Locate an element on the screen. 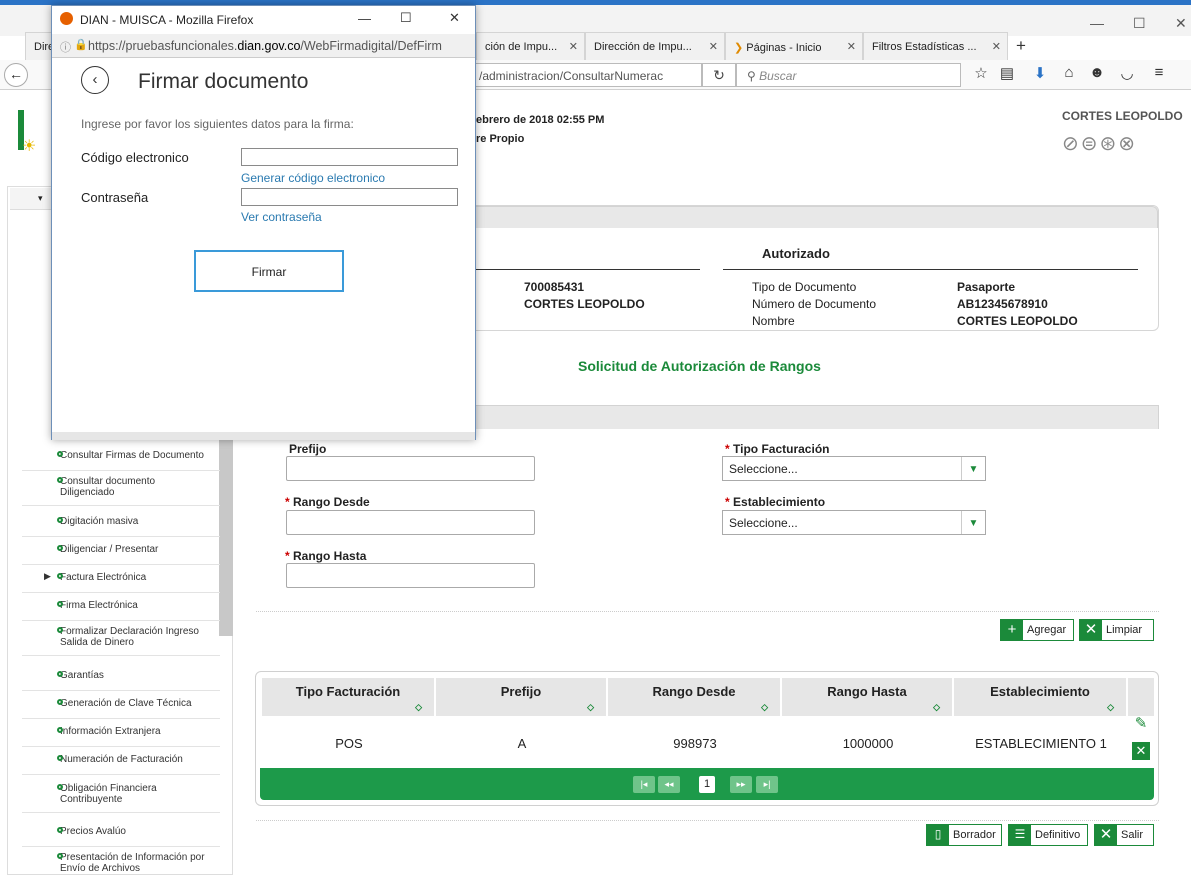 This screenshot has height=875, width=1191. browser-tab: ❯ Páginas - Inicio ✕ is located at coordinates (794, 46).